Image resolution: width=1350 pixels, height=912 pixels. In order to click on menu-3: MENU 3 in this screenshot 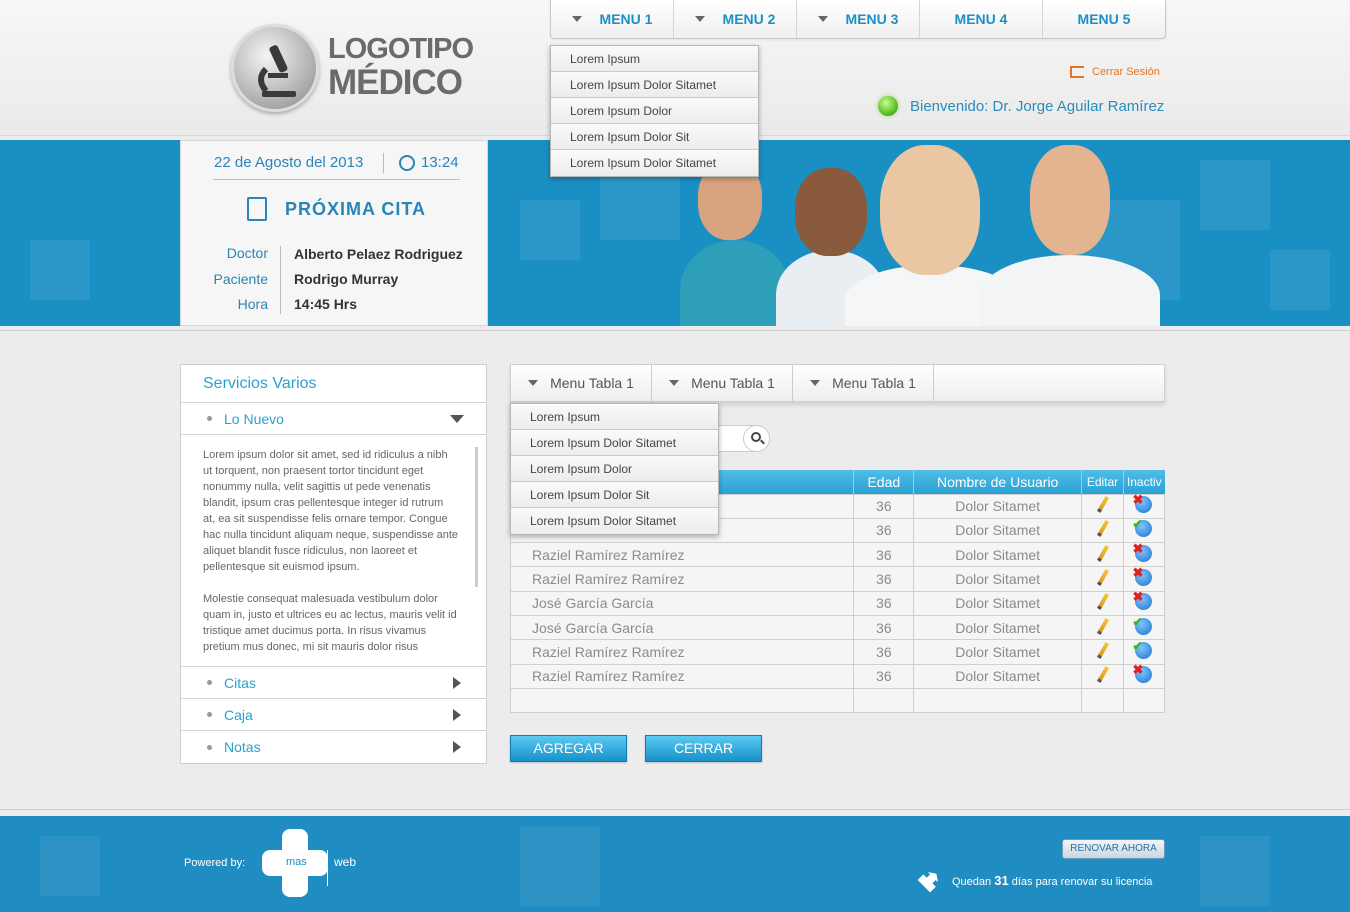, I will do `click(858, 19)`.